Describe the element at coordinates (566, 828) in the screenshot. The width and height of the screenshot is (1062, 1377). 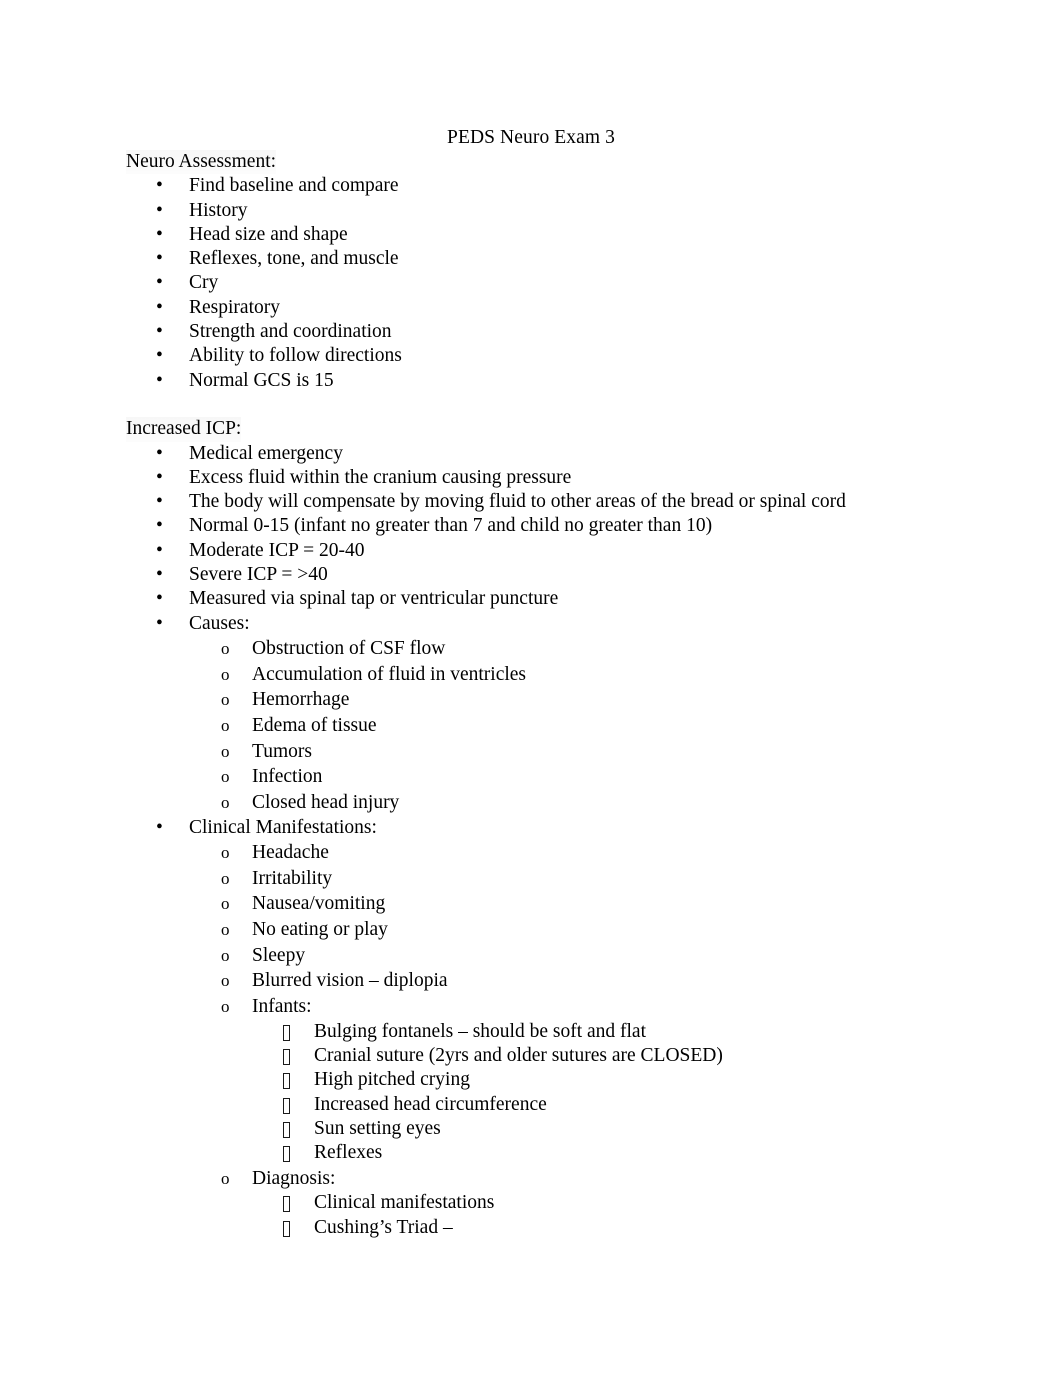
I see `list-item: • Clinical Manifestations:` at that location.